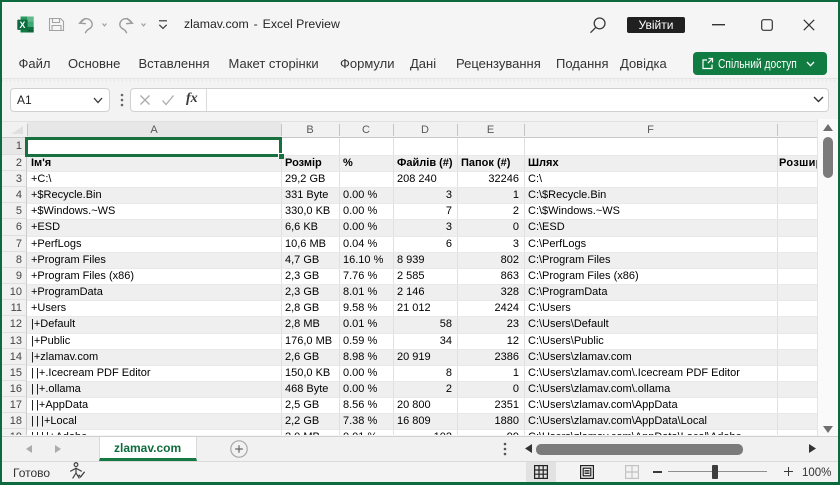 This screenshot has width=840, height=485. Describe the element at coordinates (22, 25) in the screenshot. I see `svg-text: X` at that location.